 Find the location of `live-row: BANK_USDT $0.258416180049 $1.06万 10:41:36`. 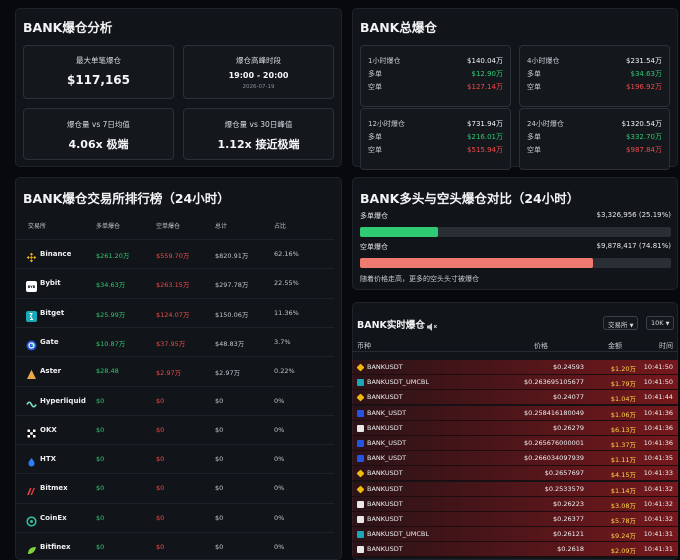

live-row: BANK_USDT $0.258416180049 $1.06万 10:41:36 is located at coordinates (515, 413).